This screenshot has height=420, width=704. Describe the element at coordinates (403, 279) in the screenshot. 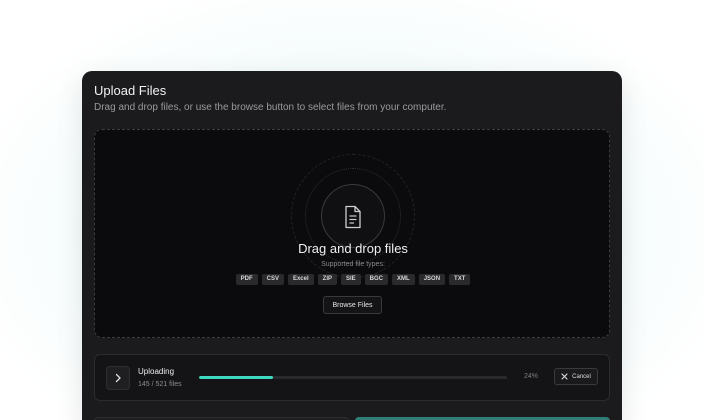

I see `file-type-chip: XML` at that location.